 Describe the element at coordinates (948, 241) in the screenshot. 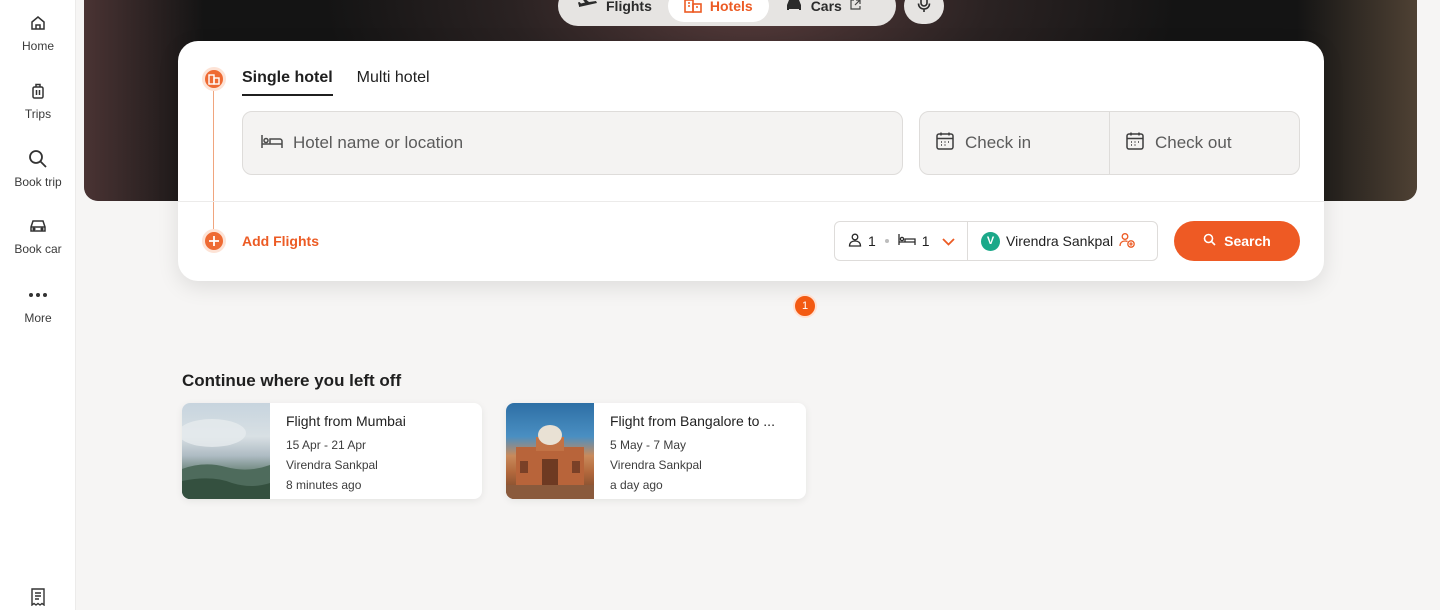

I see `chevron-down-icon` at that location.